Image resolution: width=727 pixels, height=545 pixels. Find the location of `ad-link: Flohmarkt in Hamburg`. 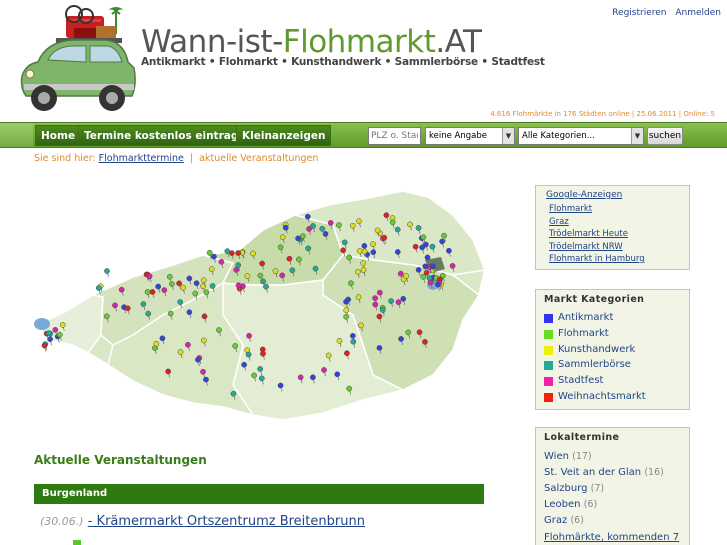

ad-link: Flohmarkt in Hamburg is located at coordinates (615, 259).